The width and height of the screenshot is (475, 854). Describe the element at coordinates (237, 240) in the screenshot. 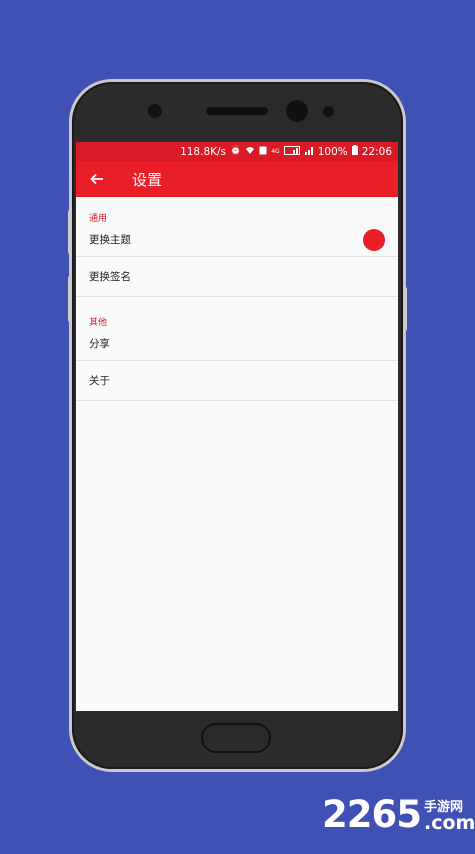

I see `change-theme-item: 更换主题` at that location.